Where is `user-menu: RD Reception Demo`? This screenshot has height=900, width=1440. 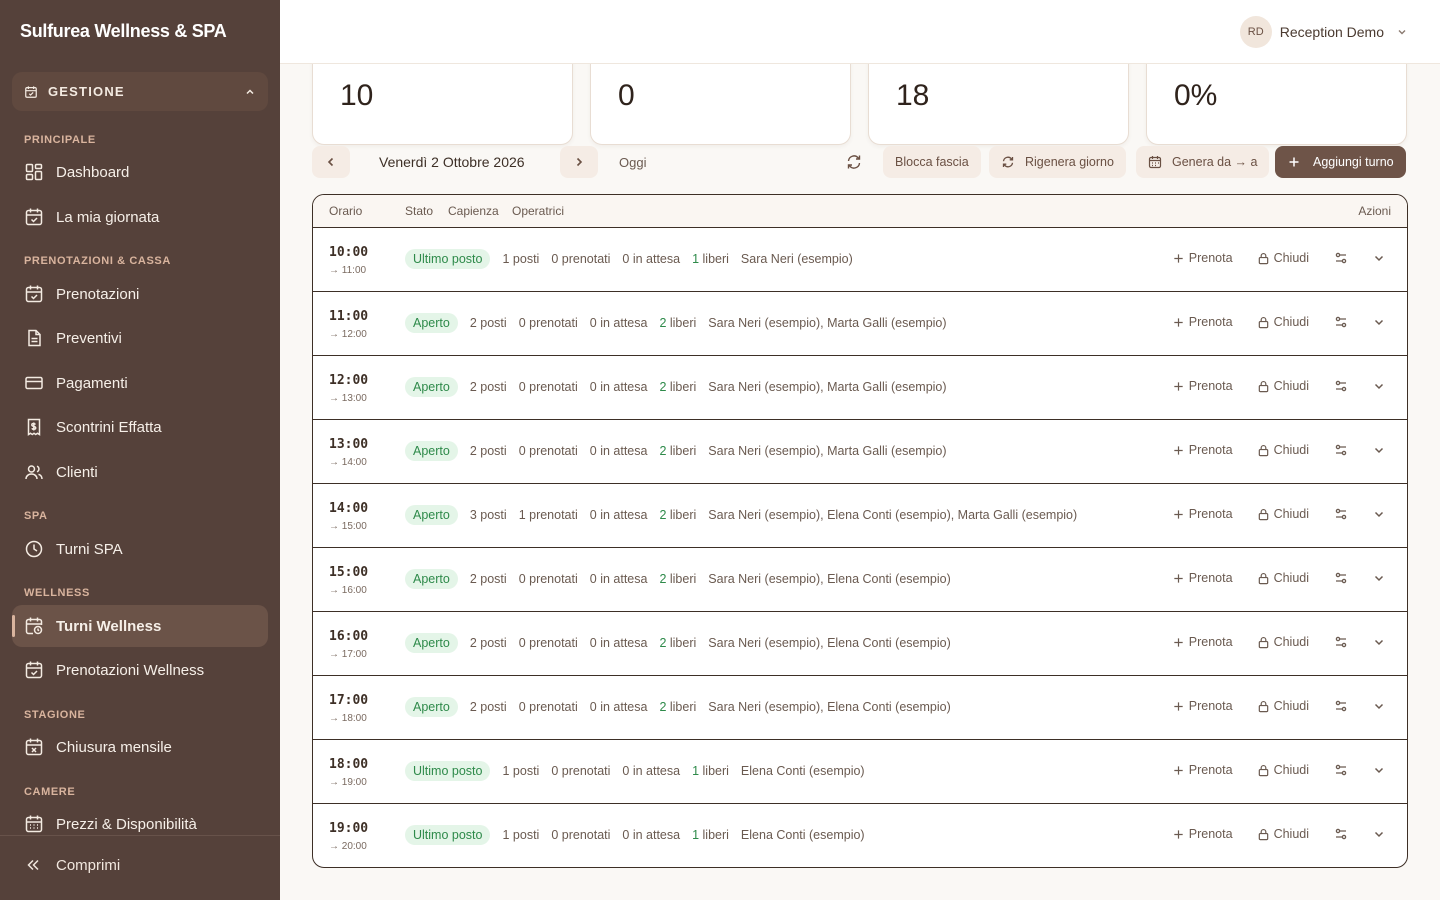 user-menu: RD Reception Demo is located at coordinates (1323, 32).